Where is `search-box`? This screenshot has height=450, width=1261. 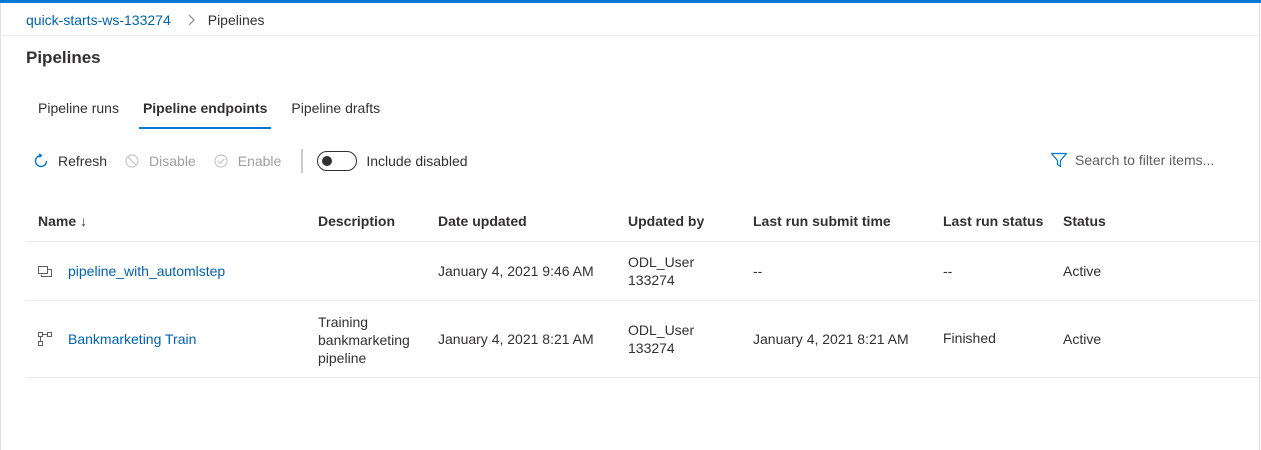
search-box is located at coordinates (1137, 160).